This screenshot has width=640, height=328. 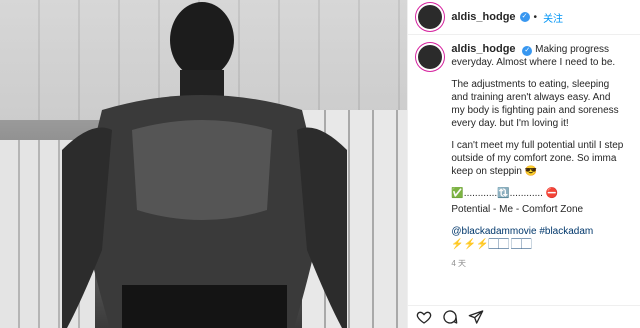 I want to click on caption-para-5: Potential - Me - Comfort Zone, so click(x=517, y=209).